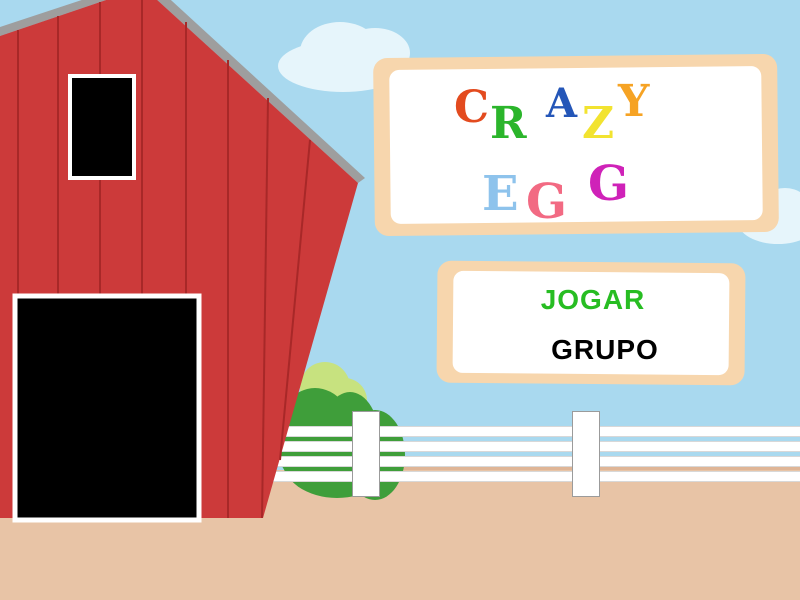  Describe the element at coordinates (107, 408) in the screenshot. I see `barn-door` at that location.